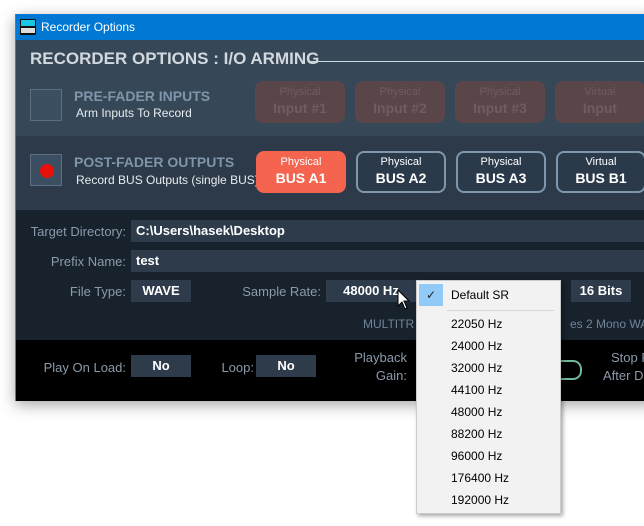 This screenshot has height=526, width=644. What do you see at coordinates (431, 295) in the screenshot?
I see `checkmark-icon: ✓` at bounding box center [431, 295].